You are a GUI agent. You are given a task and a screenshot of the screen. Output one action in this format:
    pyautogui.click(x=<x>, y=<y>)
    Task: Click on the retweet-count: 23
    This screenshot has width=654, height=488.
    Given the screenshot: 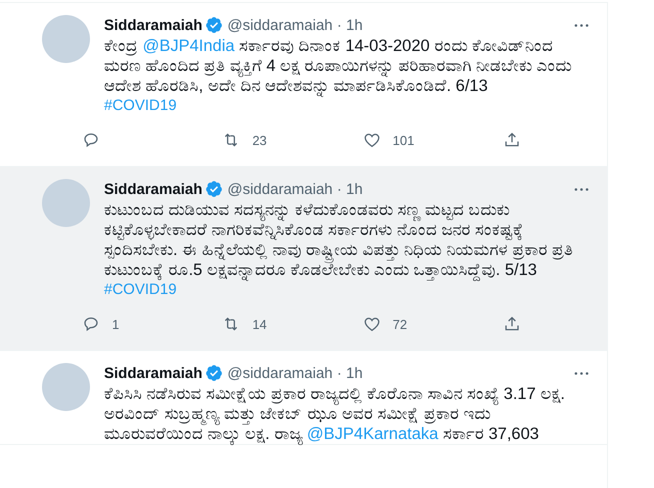 What is the action you would take?
    pyautogui.click(x=259, y=140)
    